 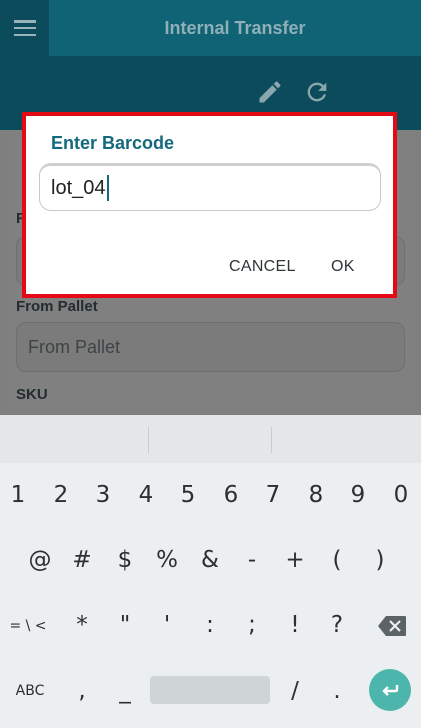 What do you see at coordinates (295, 691) in the screenshot?
I see `key-slash: /` at bounding box center [295, 691].